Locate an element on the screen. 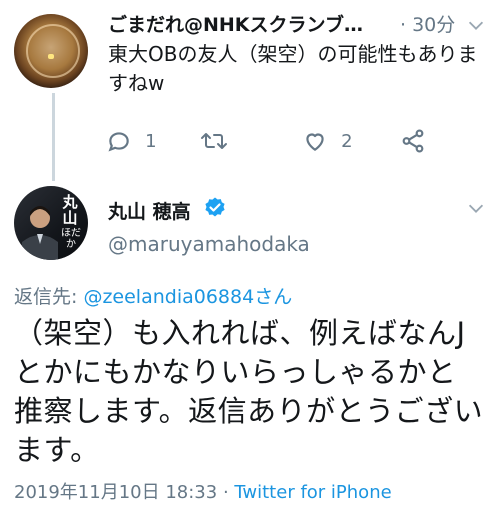 Image resolution: width=500 pixels, height=513 pixels. time-value: 30分 is located at coordinates (434, 25).